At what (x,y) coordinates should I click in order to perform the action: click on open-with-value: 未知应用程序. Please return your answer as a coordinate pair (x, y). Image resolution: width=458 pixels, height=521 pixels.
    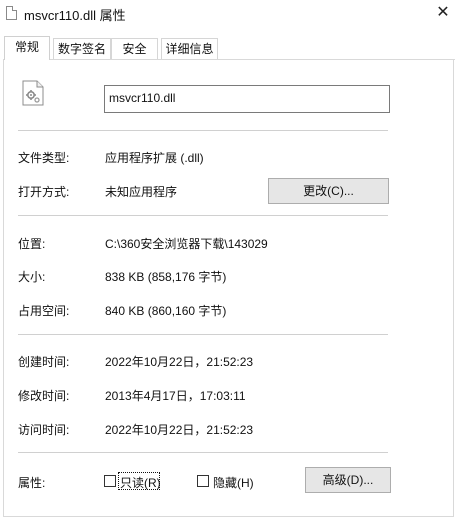
    Looking at the image, I should click on (141, 192).